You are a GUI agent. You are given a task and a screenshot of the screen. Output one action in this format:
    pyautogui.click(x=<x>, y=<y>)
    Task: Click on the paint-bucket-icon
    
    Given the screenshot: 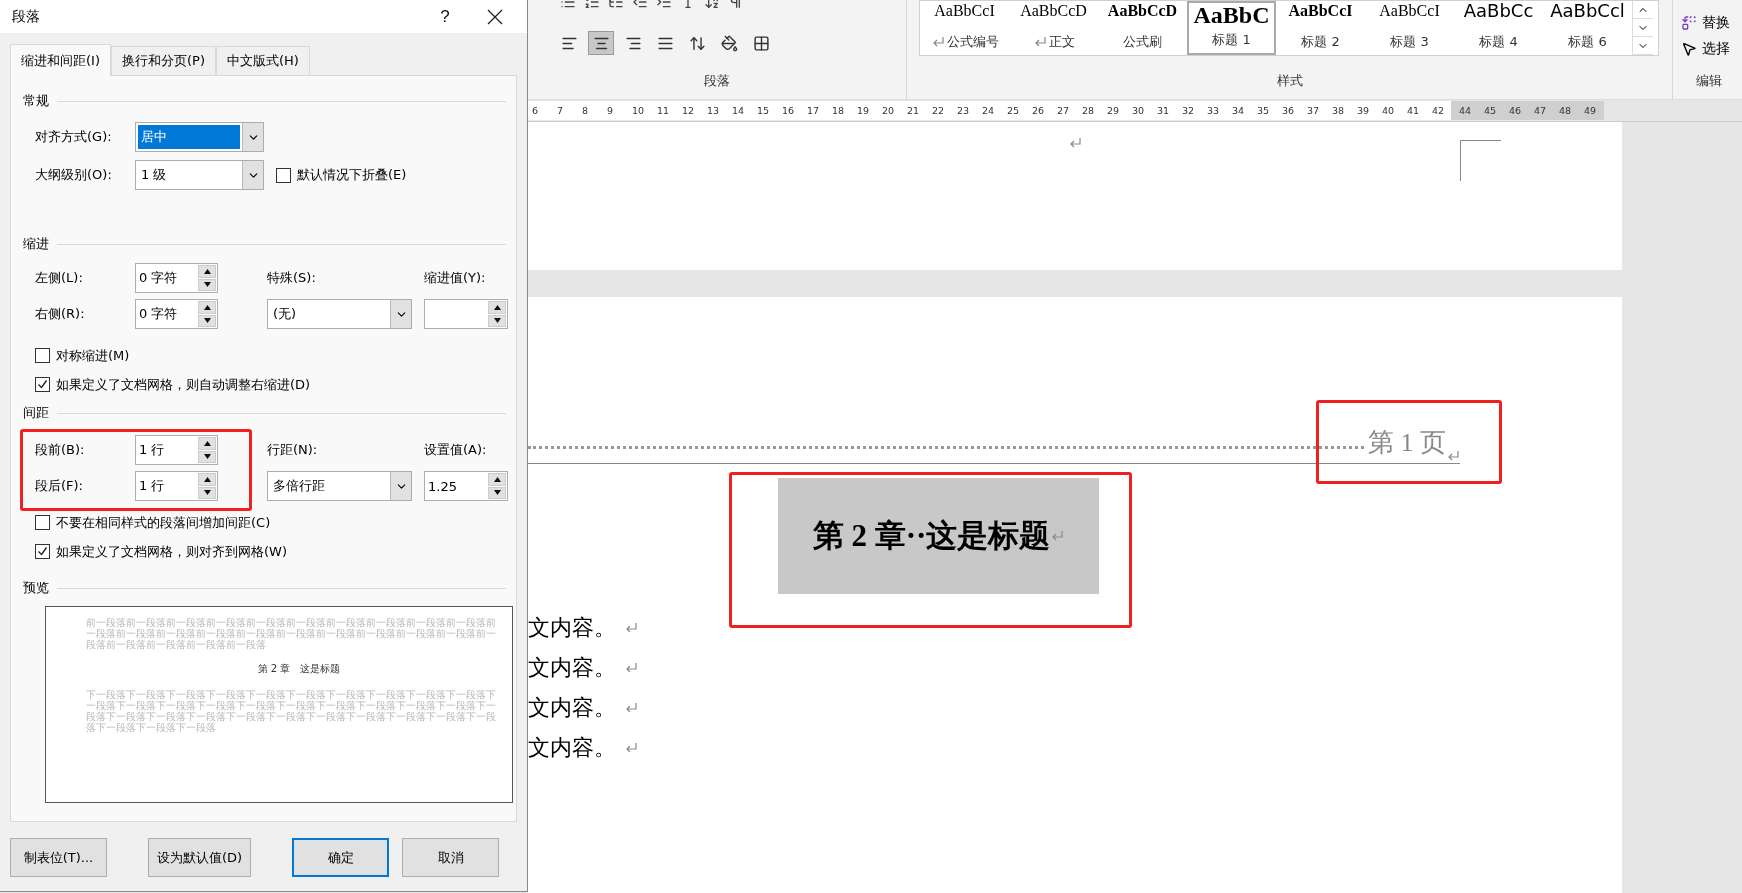 What is the action you would take?
    pyautogui.click(x=729, y=43)
    